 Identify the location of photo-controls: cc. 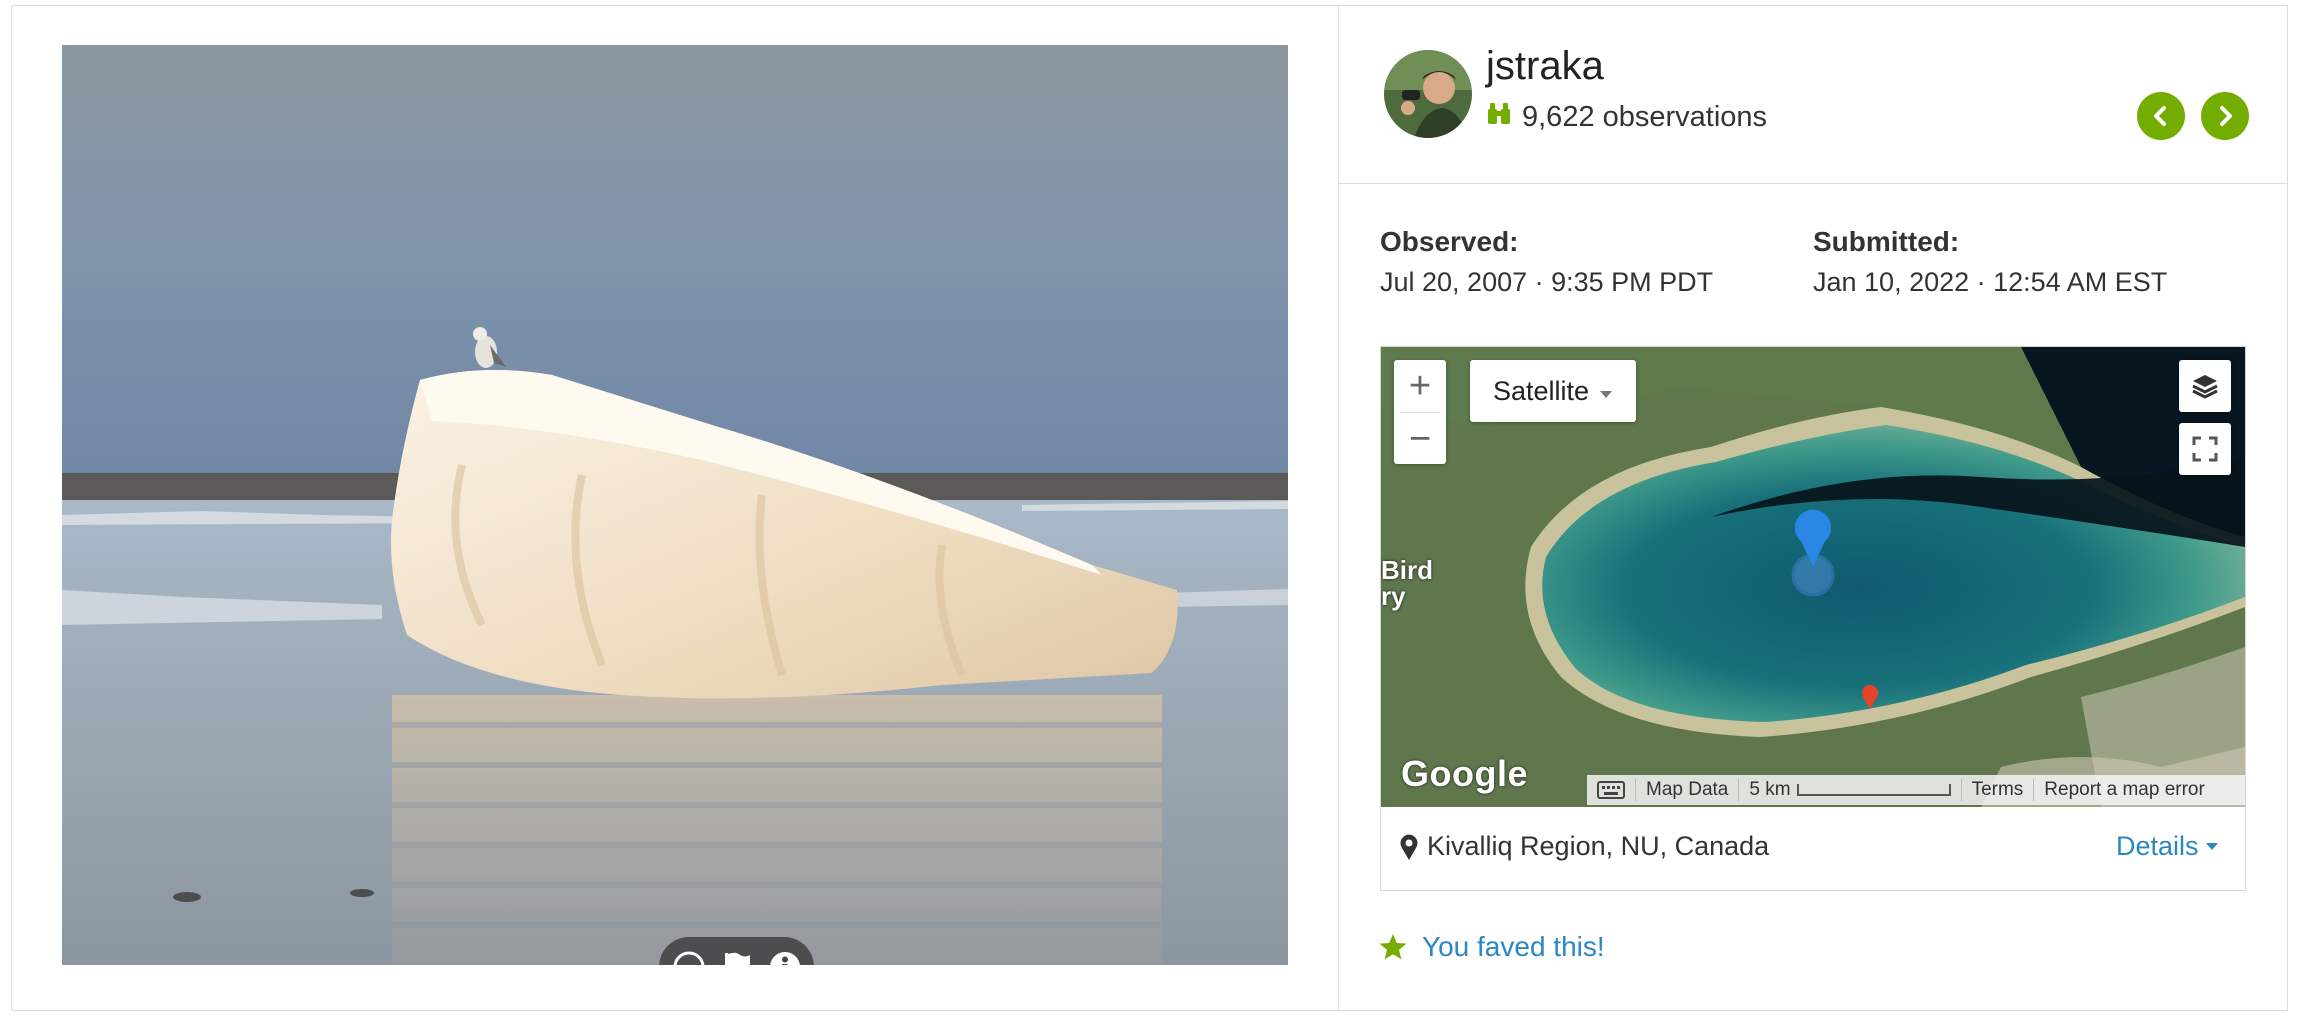
(736, 951).